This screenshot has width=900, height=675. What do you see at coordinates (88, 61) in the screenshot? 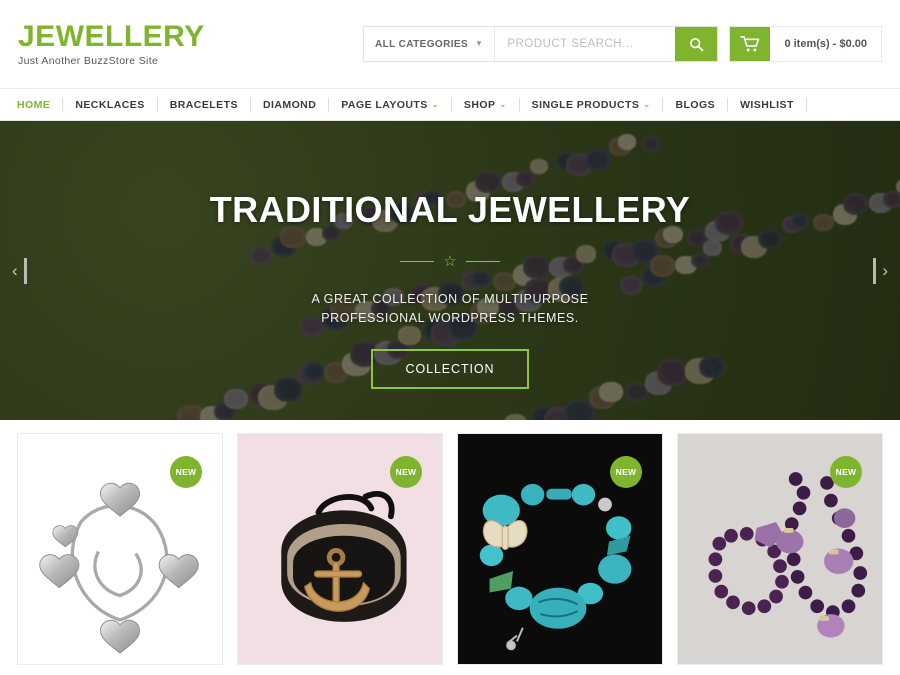
I see `brand-tagline: Just Another BuzzStore Site` at bounding box center [88, 61].